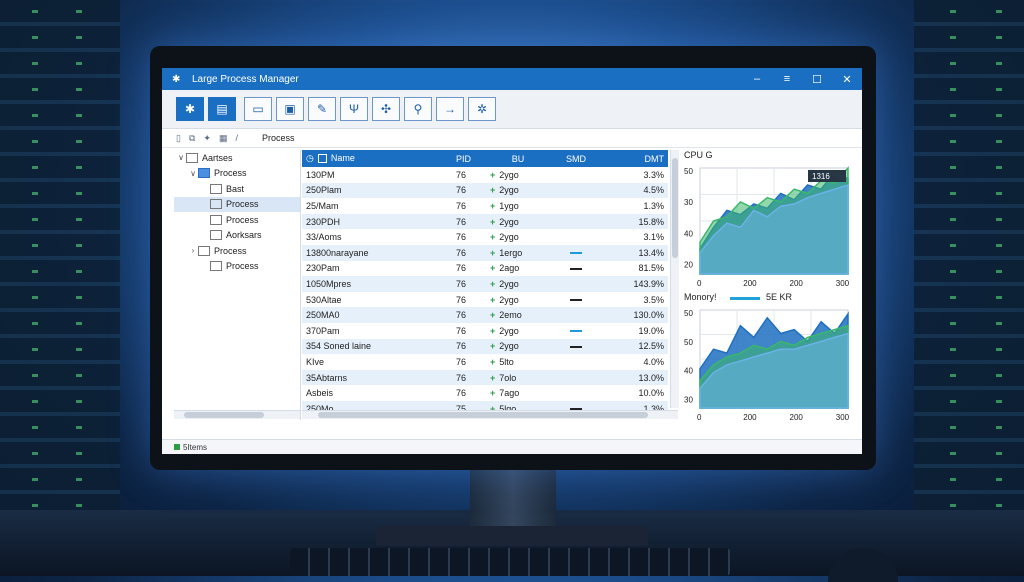 The width and height of the screenshot is (1024, 582). What do you see at coordinates (377, 158) in the screenshot?
I see `column-name: ◷ Name` at bounding box center [377, 158].